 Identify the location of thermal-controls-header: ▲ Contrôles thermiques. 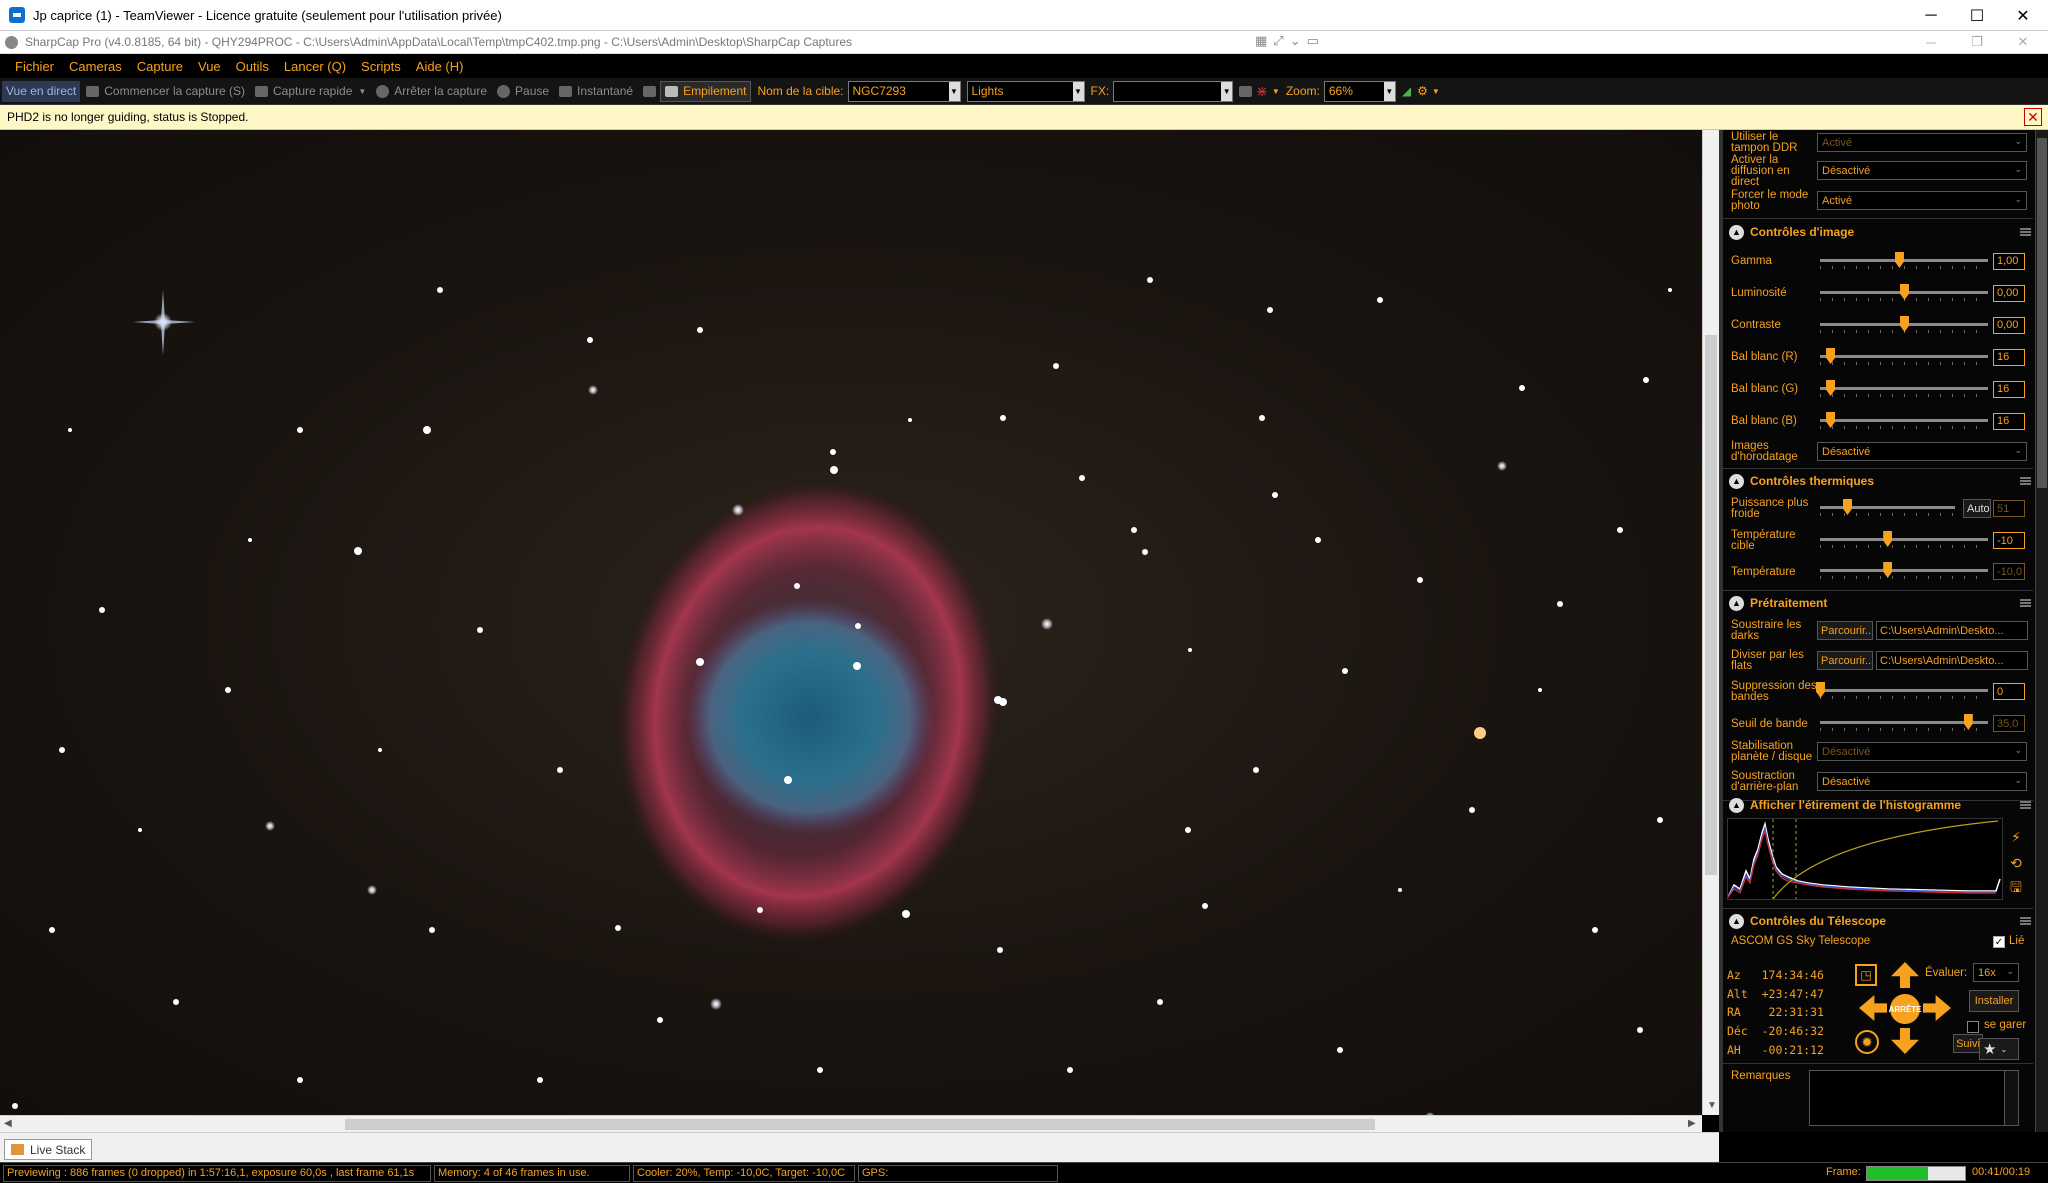
(1880, 481).